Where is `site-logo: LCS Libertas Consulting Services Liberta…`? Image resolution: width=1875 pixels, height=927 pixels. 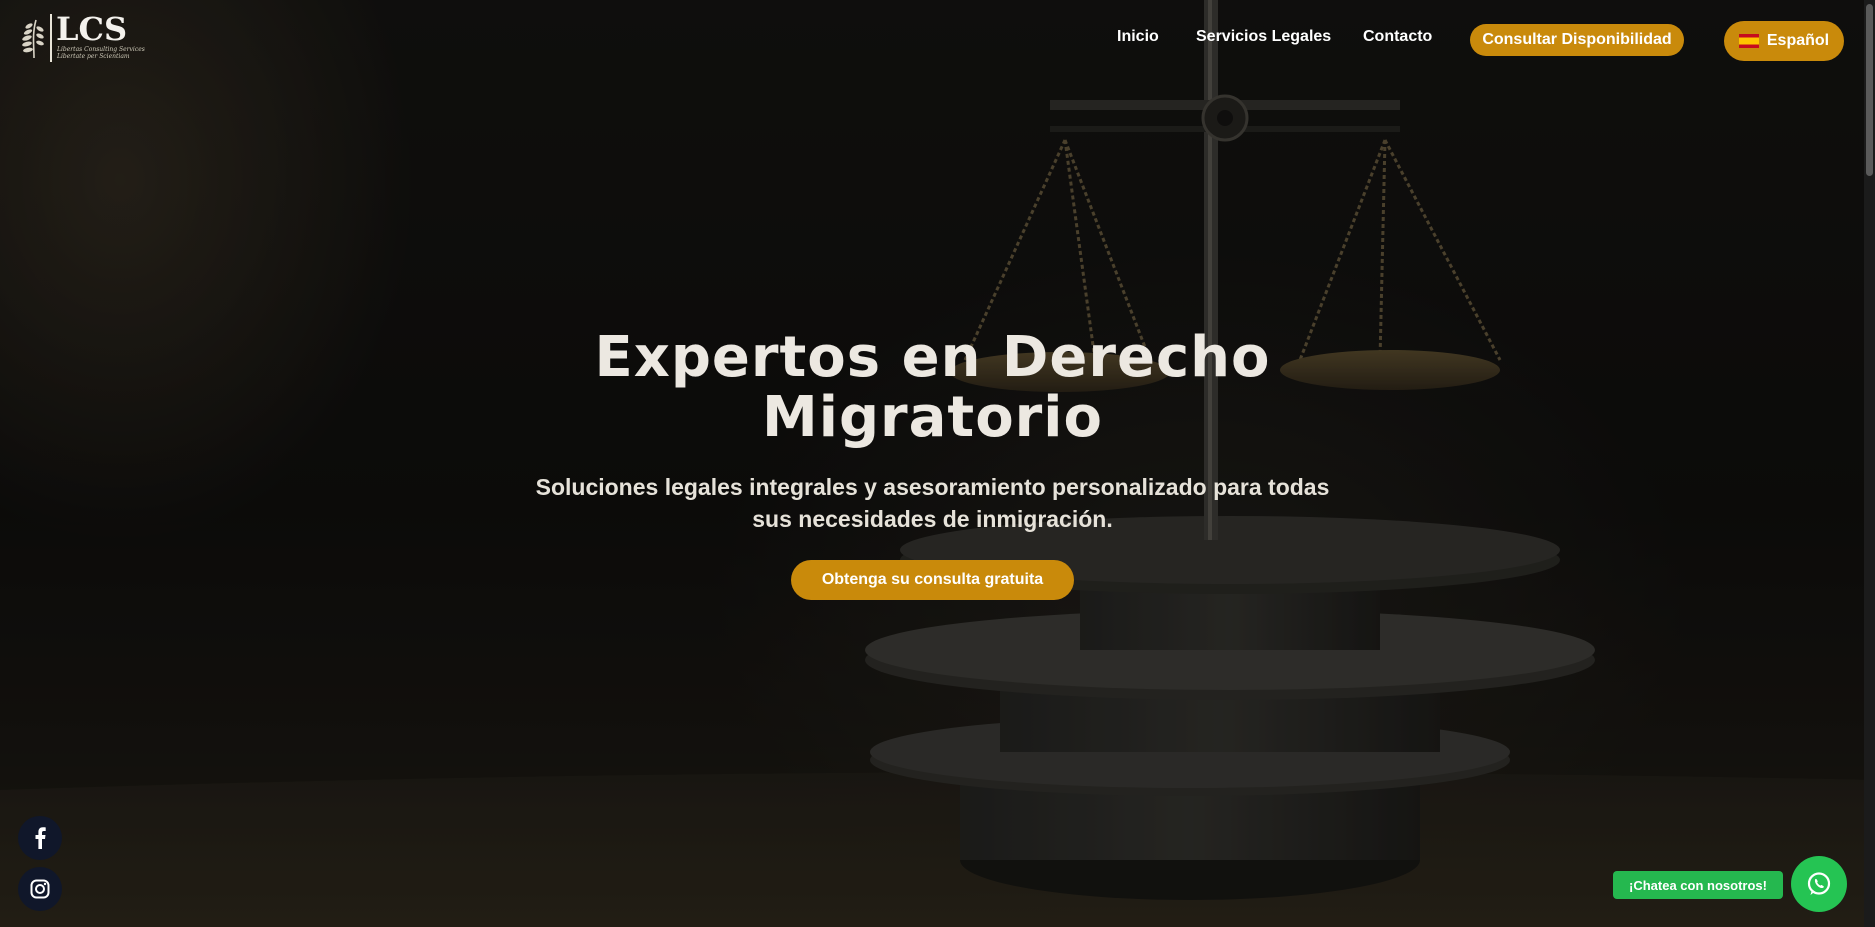 site-logo: LCS Libertas Consulting Services Liberta… is located at coordinates (82, 36).